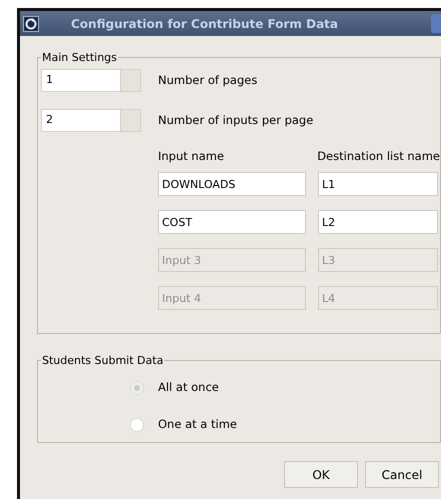 The image size is (441, 499). I want to click on input-name-field: DOWNLOADS, so click(232, 184).